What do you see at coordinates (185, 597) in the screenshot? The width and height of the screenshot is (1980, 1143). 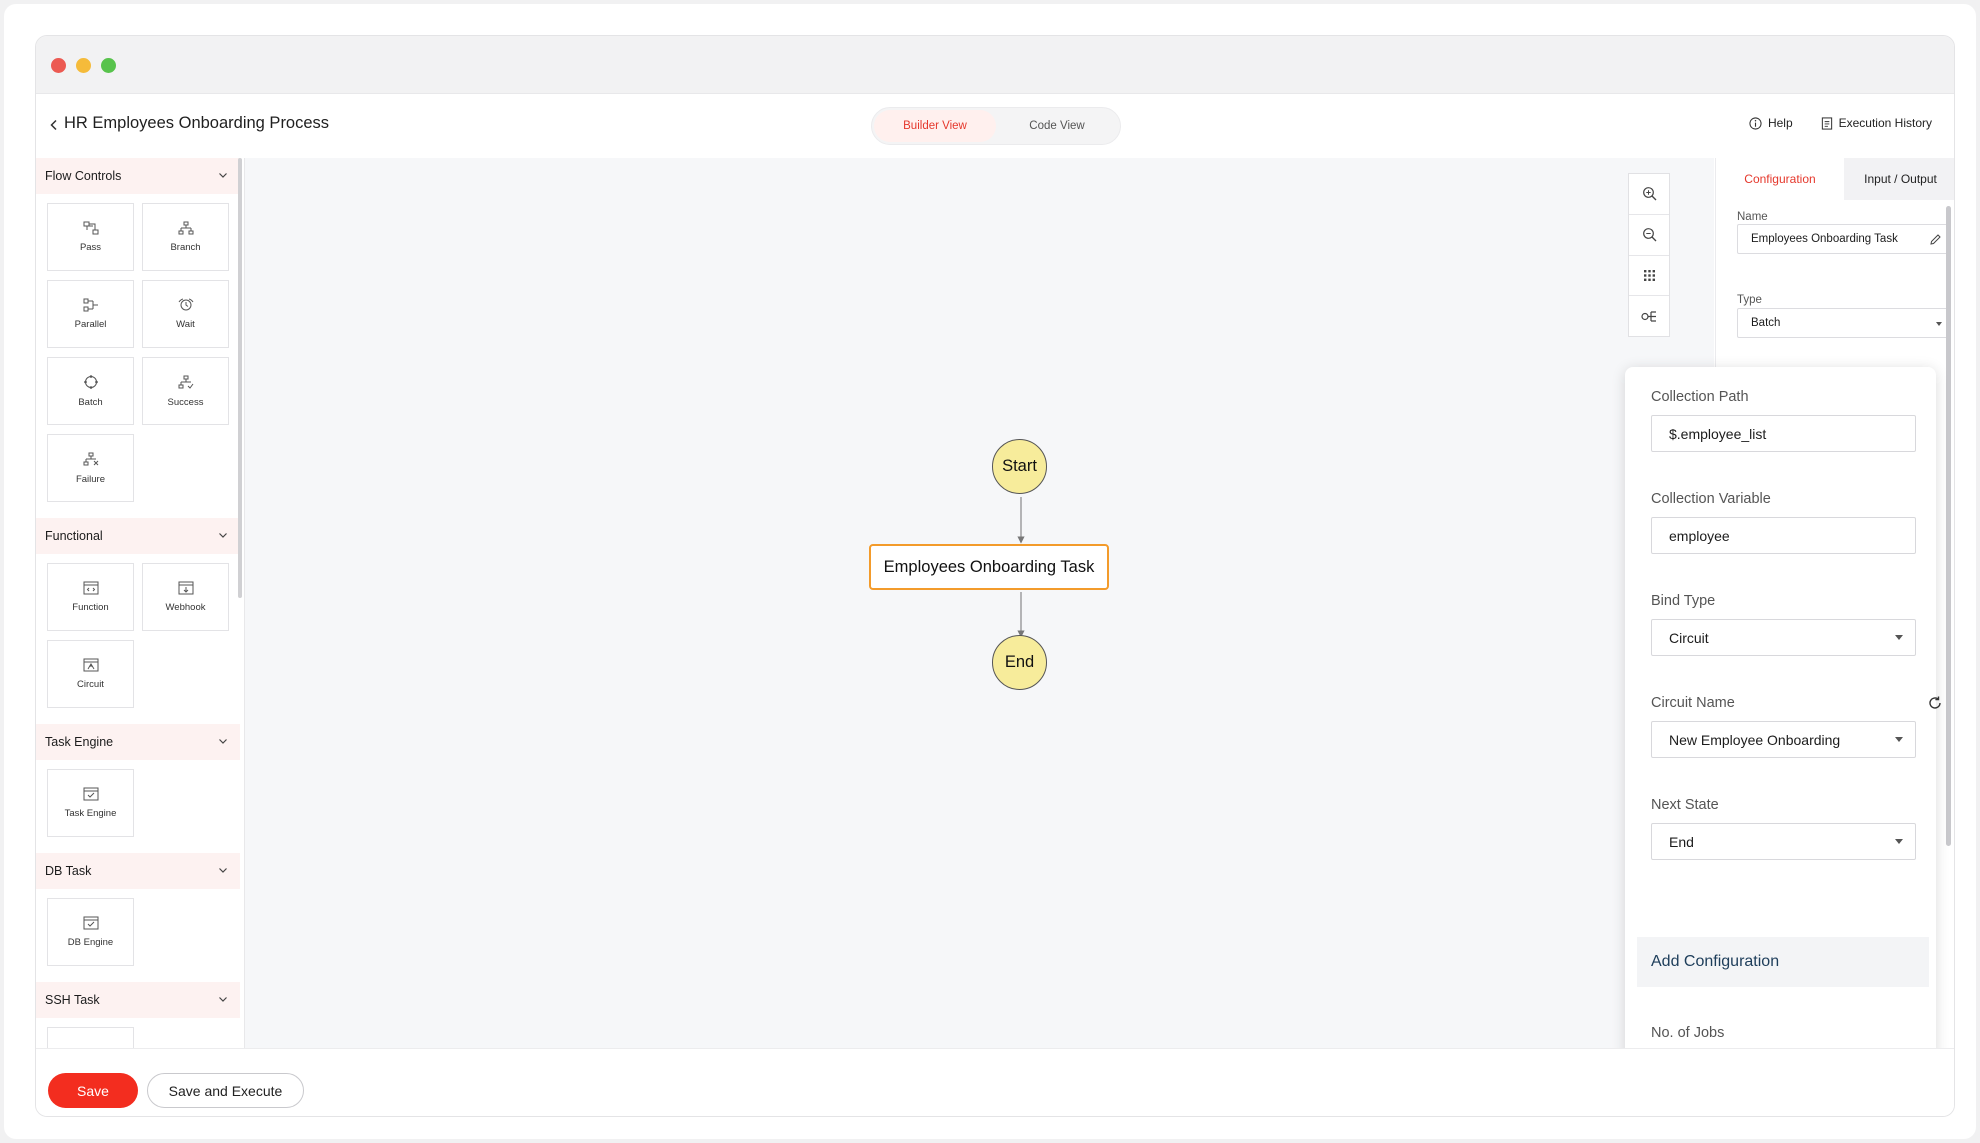 I see `tile-webhook: Webhook` at bounding box center [185, 597].